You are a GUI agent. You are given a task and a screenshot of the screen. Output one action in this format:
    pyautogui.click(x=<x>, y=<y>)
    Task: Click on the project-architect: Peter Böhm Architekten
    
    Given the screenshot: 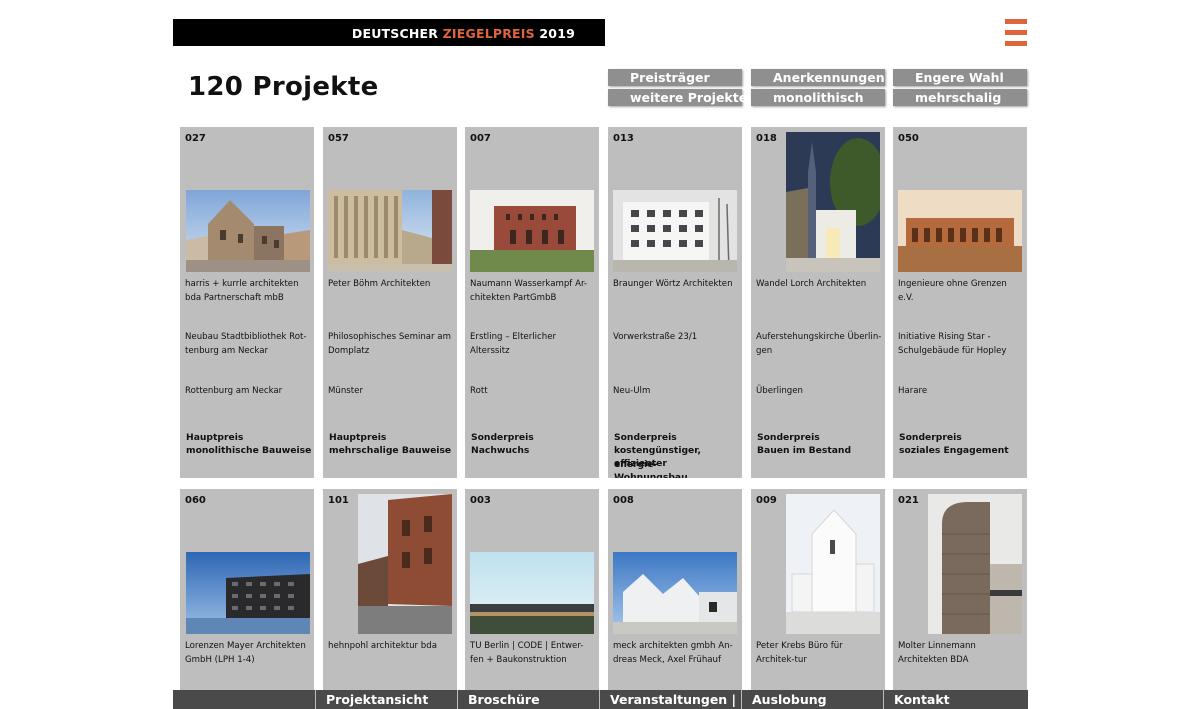 What is the action you would take?
    pyautogui.click(x=379, y=284)
    